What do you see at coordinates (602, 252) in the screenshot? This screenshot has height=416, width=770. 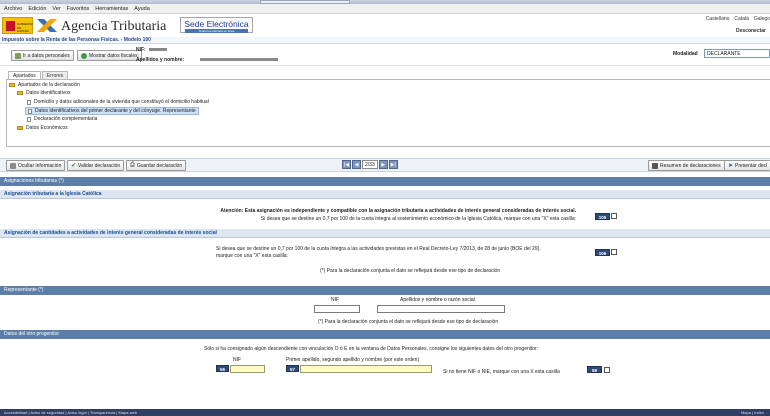 I see `casilla-106-badge: 106` at bounding box center [602, 252].